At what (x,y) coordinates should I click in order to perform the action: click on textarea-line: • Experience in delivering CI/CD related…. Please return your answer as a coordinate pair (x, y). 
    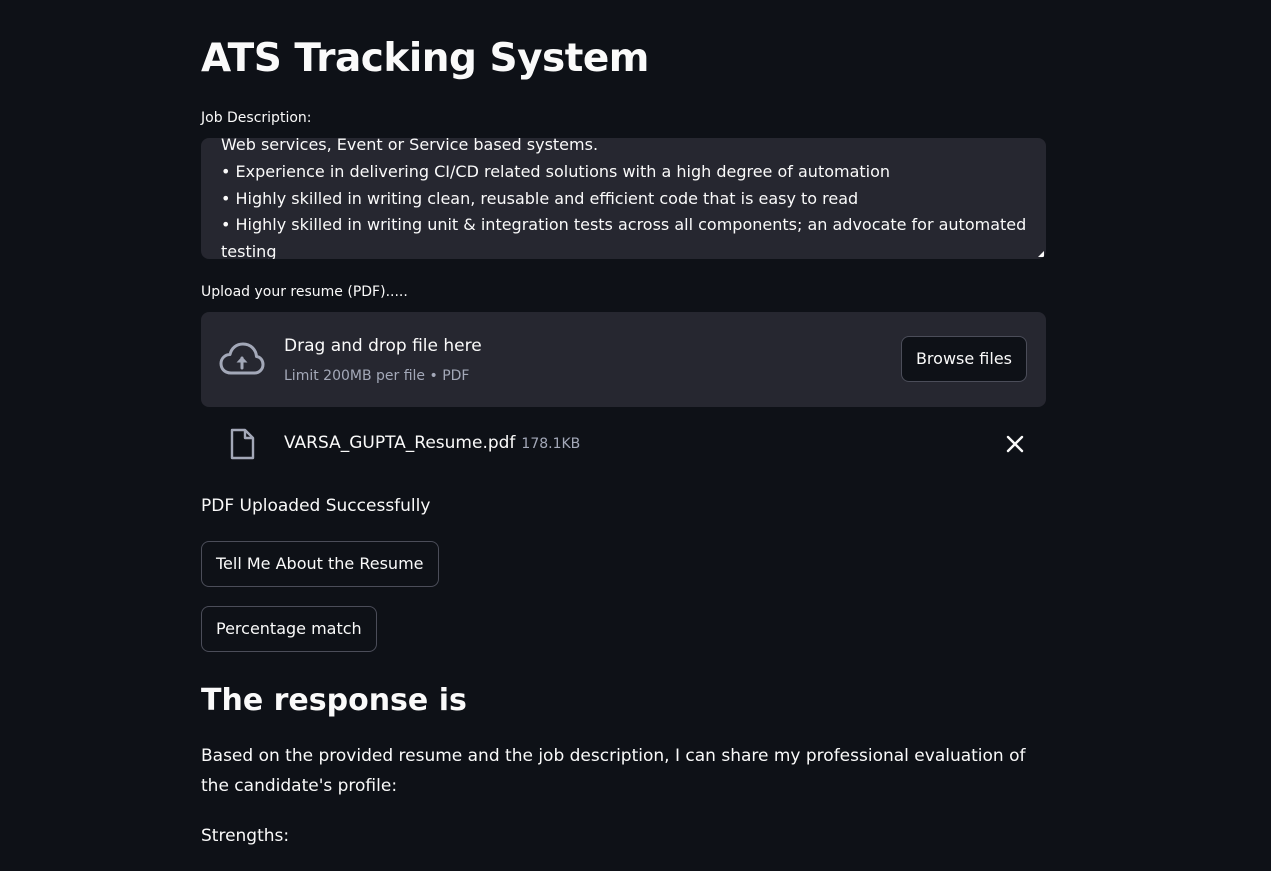
    Looking at the image, I should click on (556, 171).